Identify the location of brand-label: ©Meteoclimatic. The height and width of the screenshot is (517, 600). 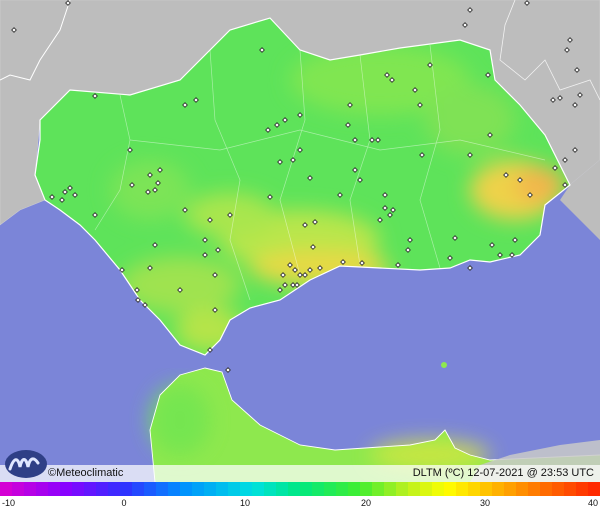
(85, 473).